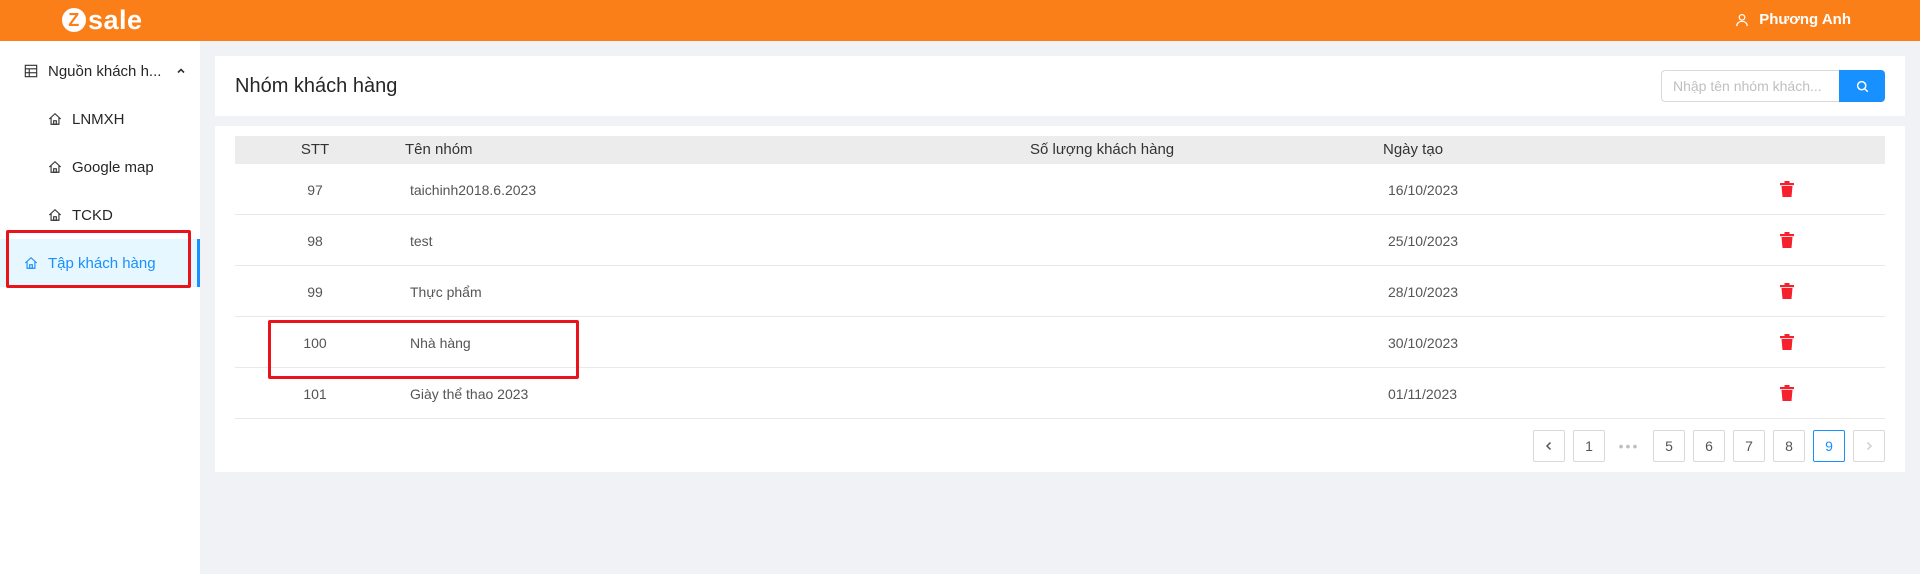  I want to click on pagination-page: 5, so click(1669, 446).